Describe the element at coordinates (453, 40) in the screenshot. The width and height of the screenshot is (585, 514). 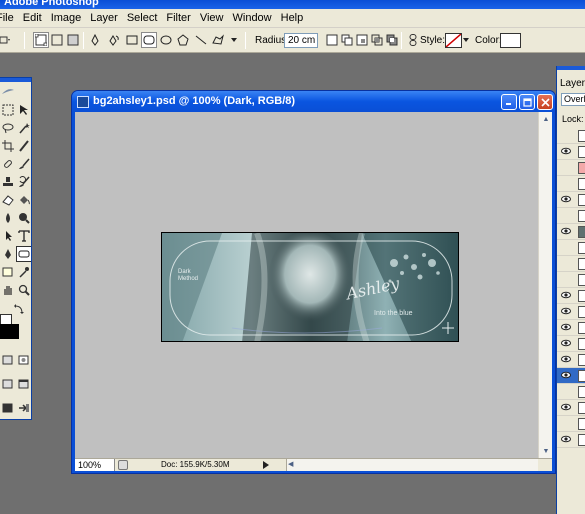
I see `style-none-swatch` at that location.